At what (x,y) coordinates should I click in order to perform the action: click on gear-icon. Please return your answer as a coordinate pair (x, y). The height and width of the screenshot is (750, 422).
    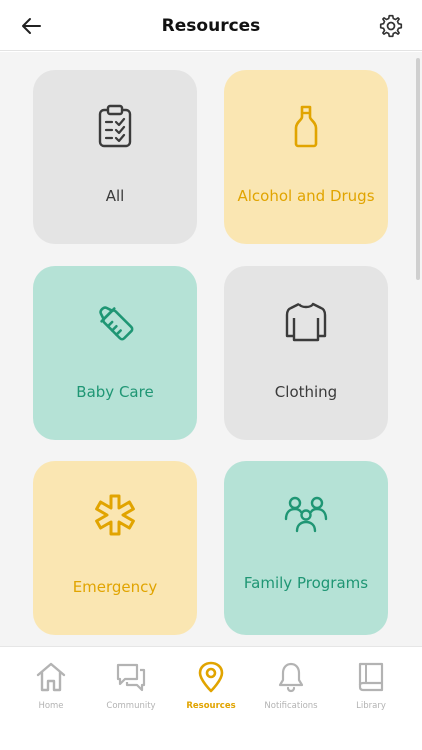
    Looking at the image, I should click on (391, 26).